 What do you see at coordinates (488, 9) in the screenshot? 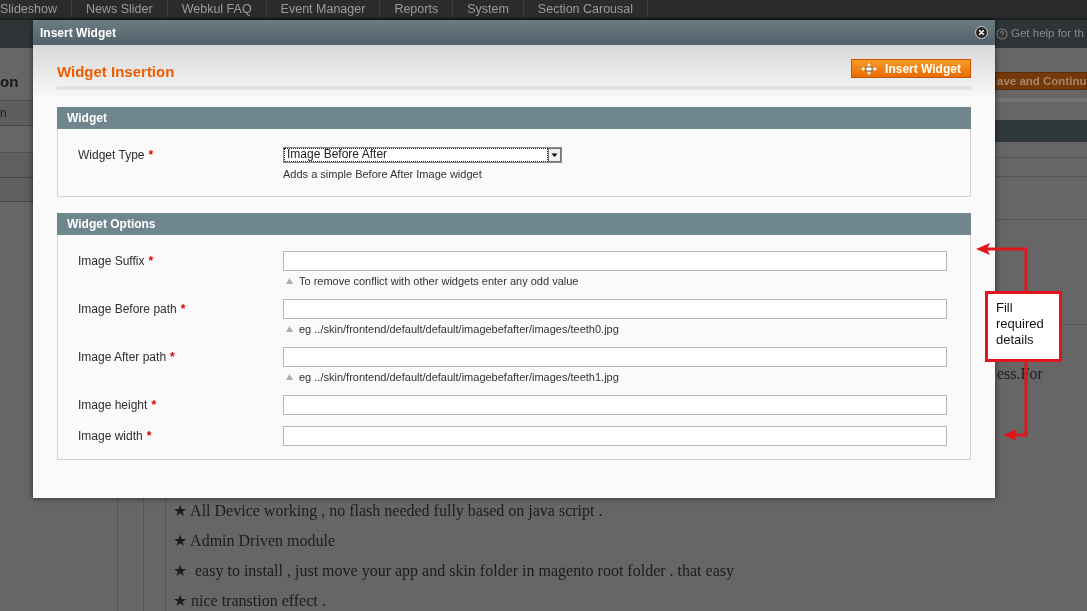
I see `nav-menu-item: System` at bounding box center [488, 9].